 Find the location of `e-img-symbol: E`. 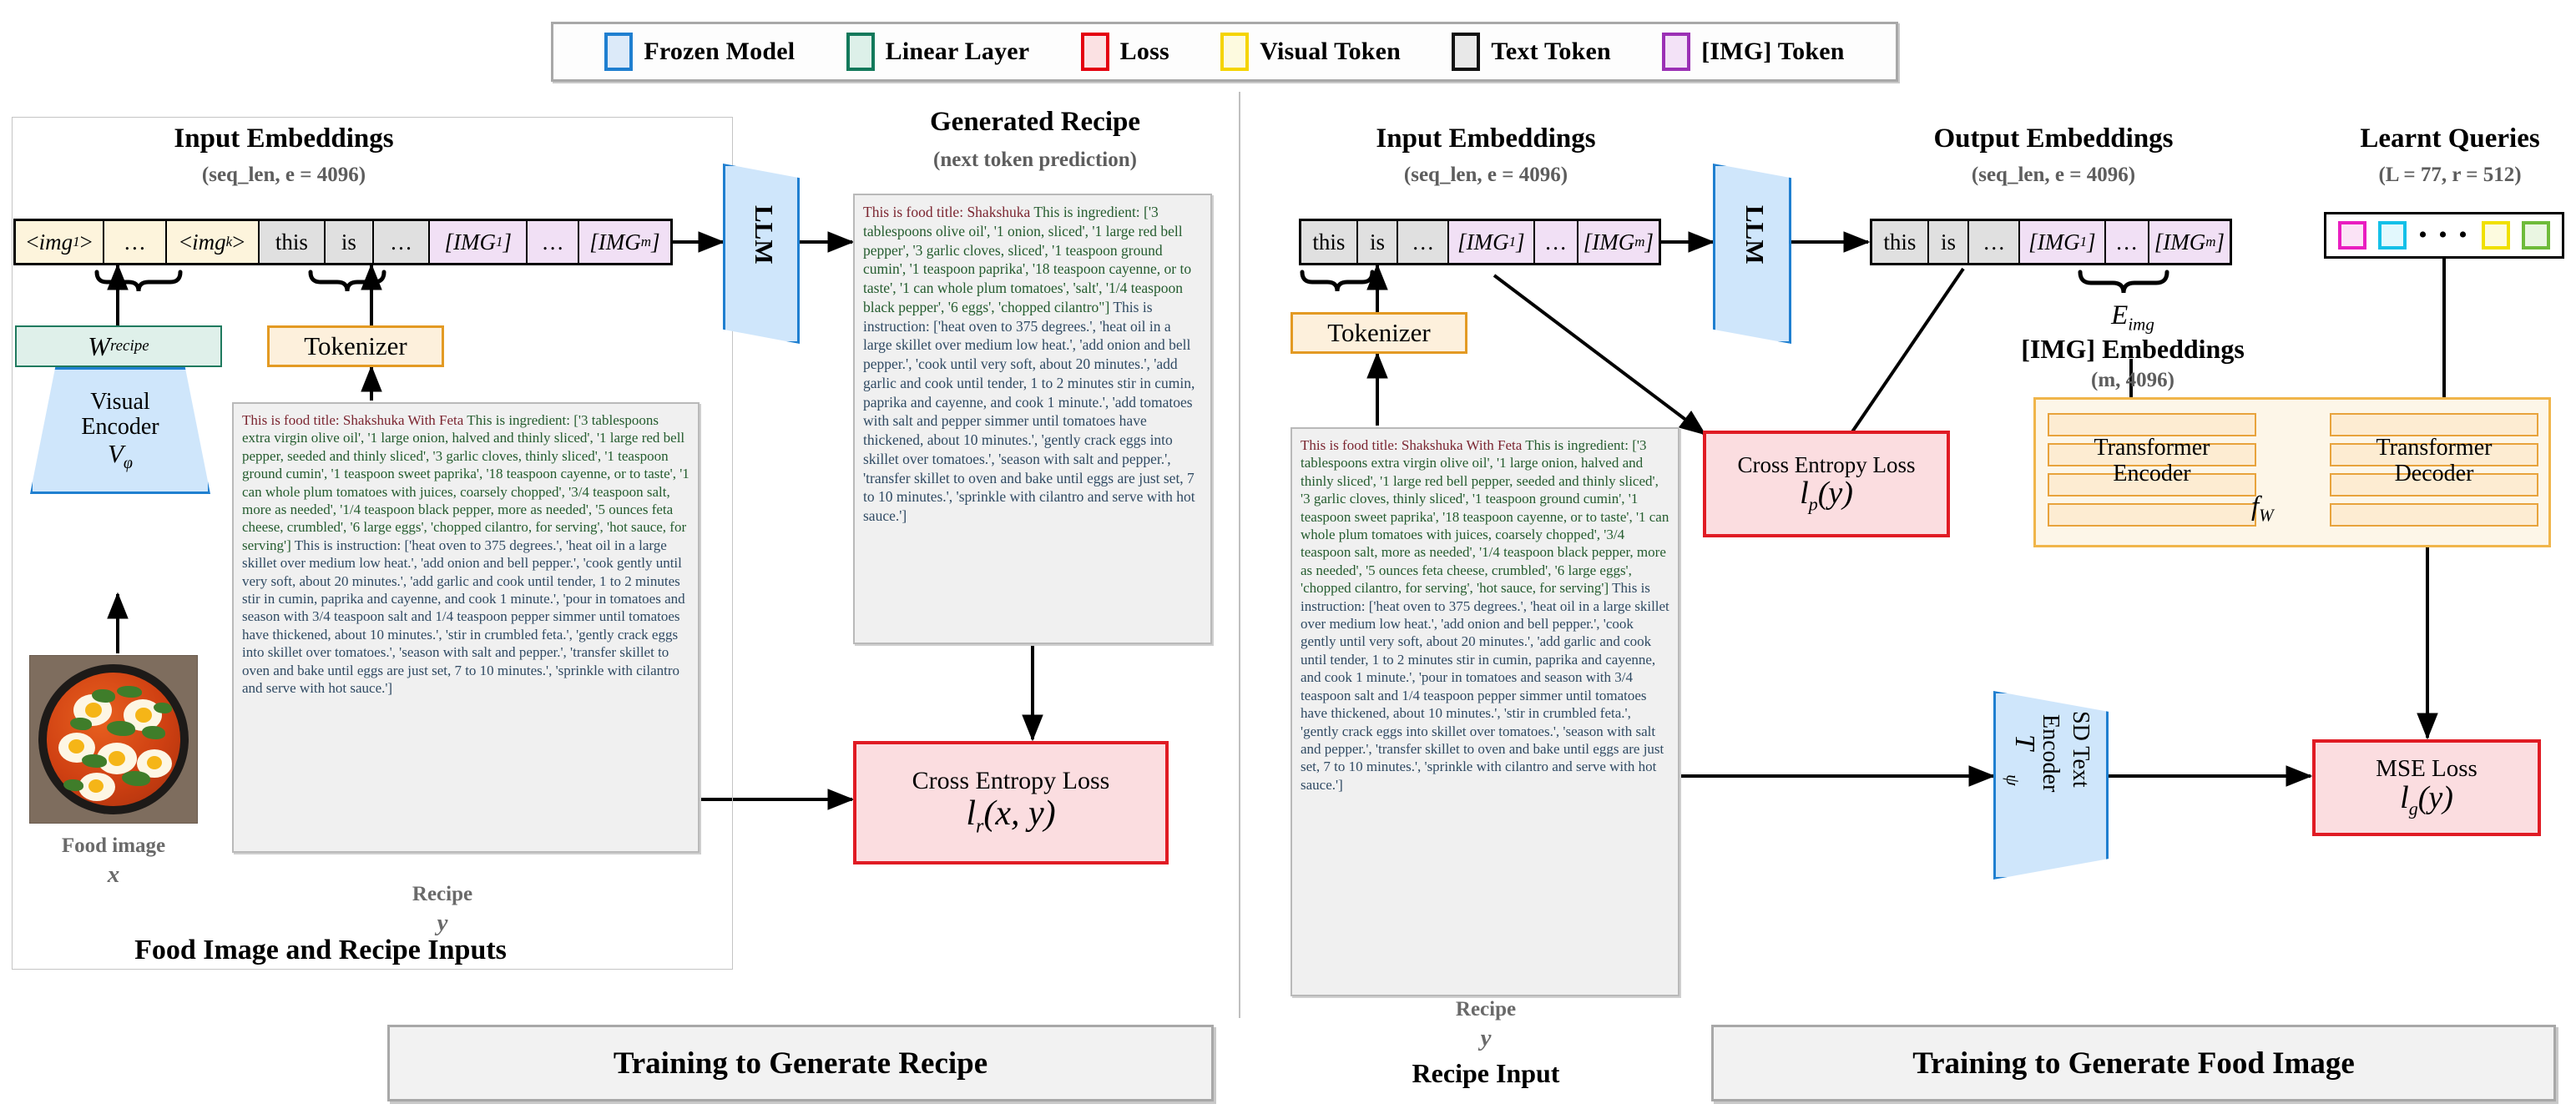

e-img-symbol: E is located at coordinates (2120, 315).